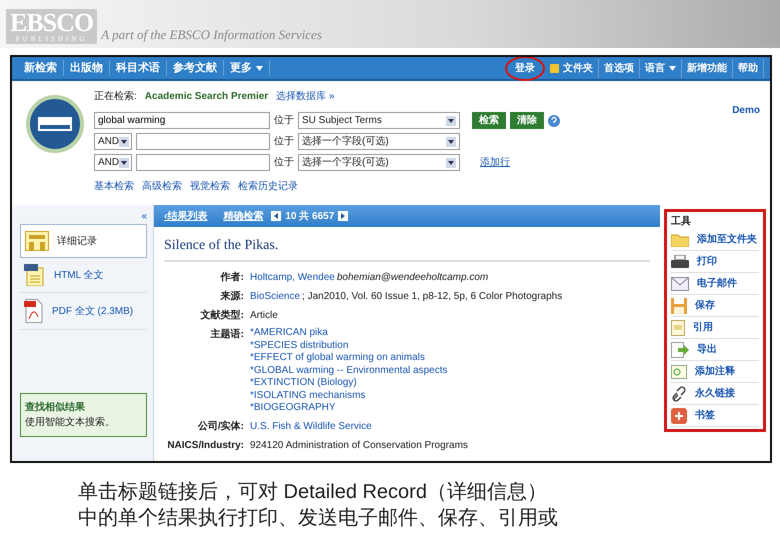 The width and height of the screenshot is (780, 540). What do you see at coordinates (231, 277) in the screenshot?
I see `field-label: 作者:` at bounding box center [231, 277].